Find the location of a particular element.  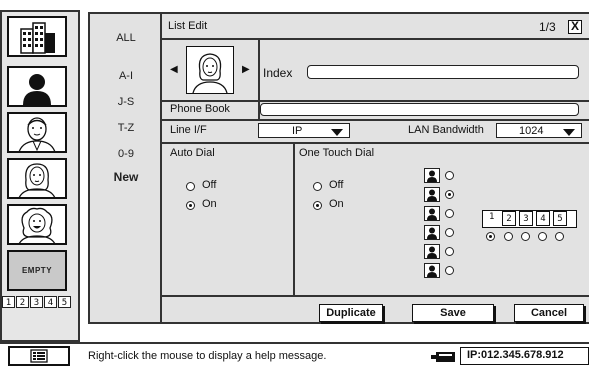

pager-page-5: 5 is located at coordinates (64, 302).